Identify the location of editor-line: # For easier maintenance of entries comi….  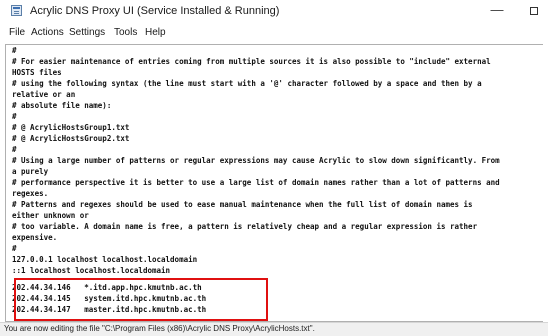
(251, 61).